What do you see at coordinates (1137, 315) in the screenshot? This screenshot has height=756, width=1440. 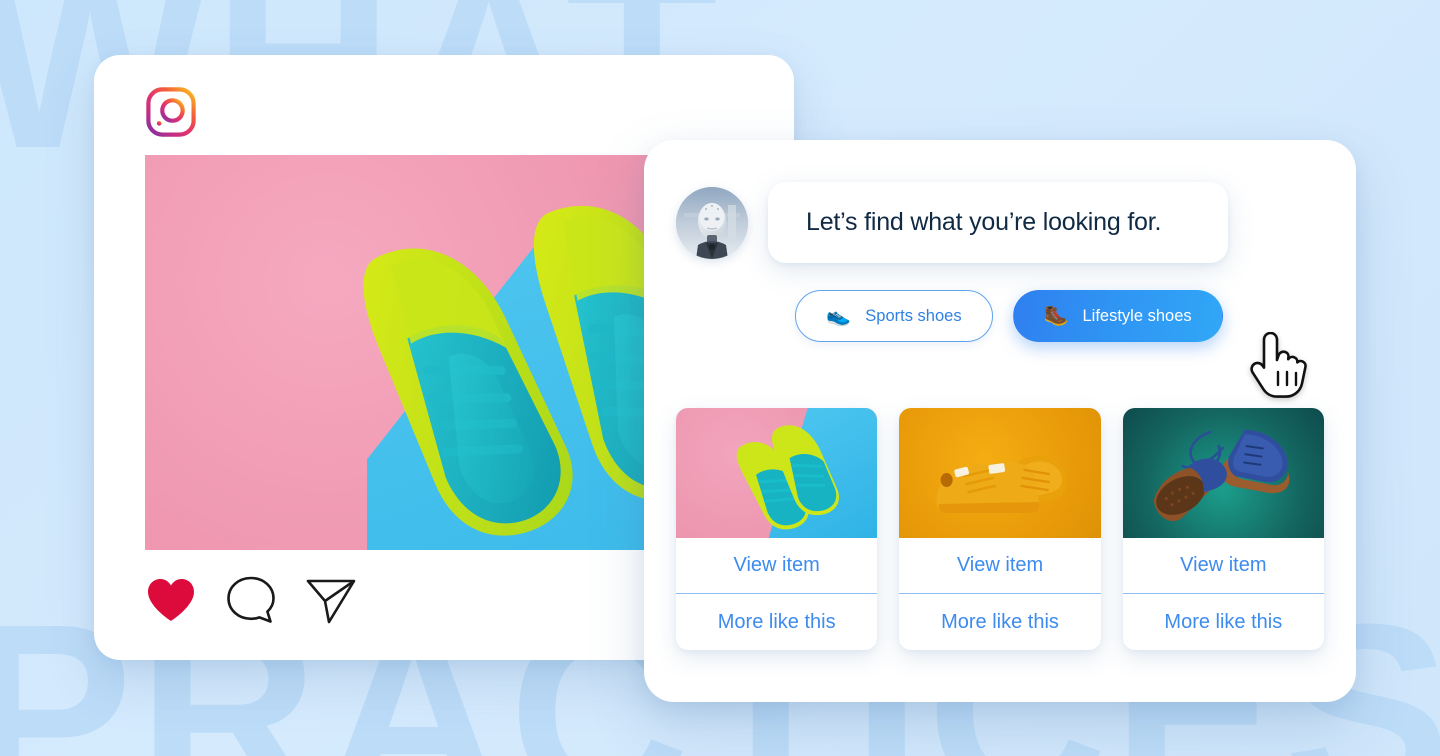 I see `chip-lifestyle-shoes-label: Lifestyle shoes` at bounding box center [1137, 315].